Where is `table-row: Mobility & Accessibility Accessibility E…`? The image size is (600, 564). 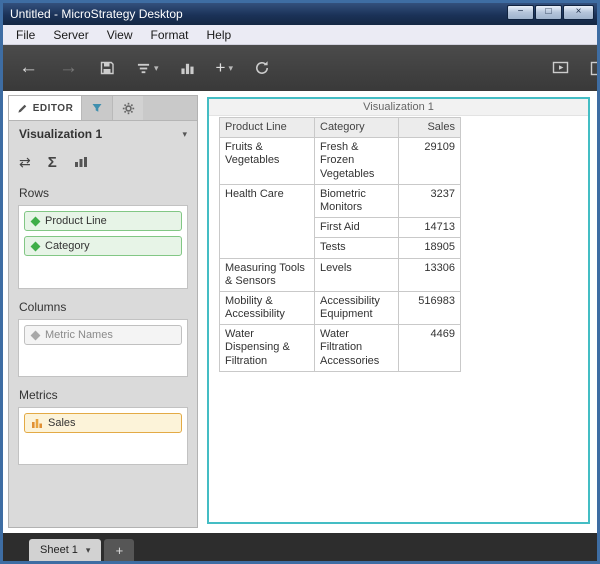 table-row: Mobility & Accessibility Accessibility E… is located at coordinates (340, 308).